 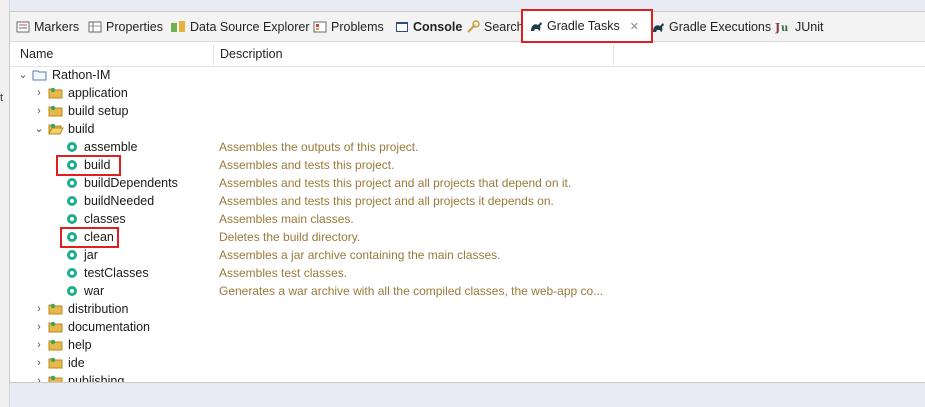 I want to click on tree-row-build-setup: › build setup, so click(x=460, y=111).